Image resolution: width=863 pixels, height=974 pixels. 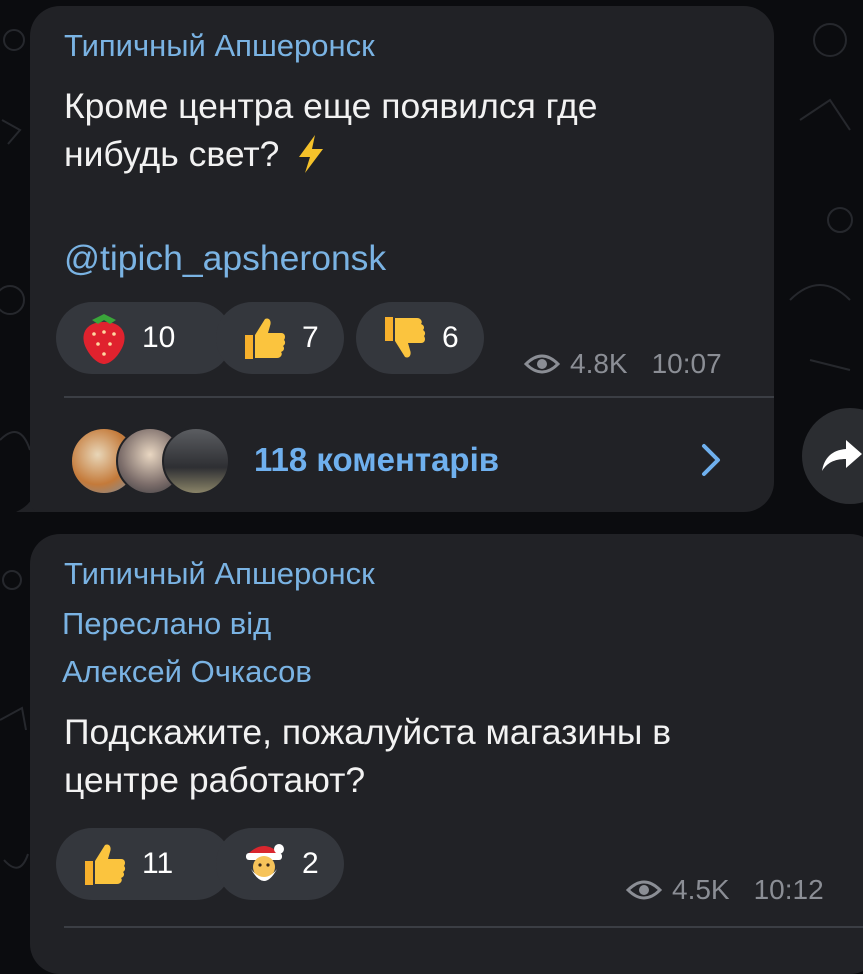 What do you see at coordinates (599, 363) in the screenshot?
I see `view-count: 4.8K` at bounding box center [599, 363].